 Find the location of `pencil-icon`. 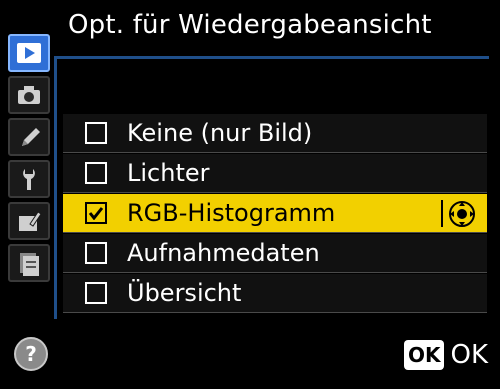

pencil-icon is located at coordinates (31, 137).